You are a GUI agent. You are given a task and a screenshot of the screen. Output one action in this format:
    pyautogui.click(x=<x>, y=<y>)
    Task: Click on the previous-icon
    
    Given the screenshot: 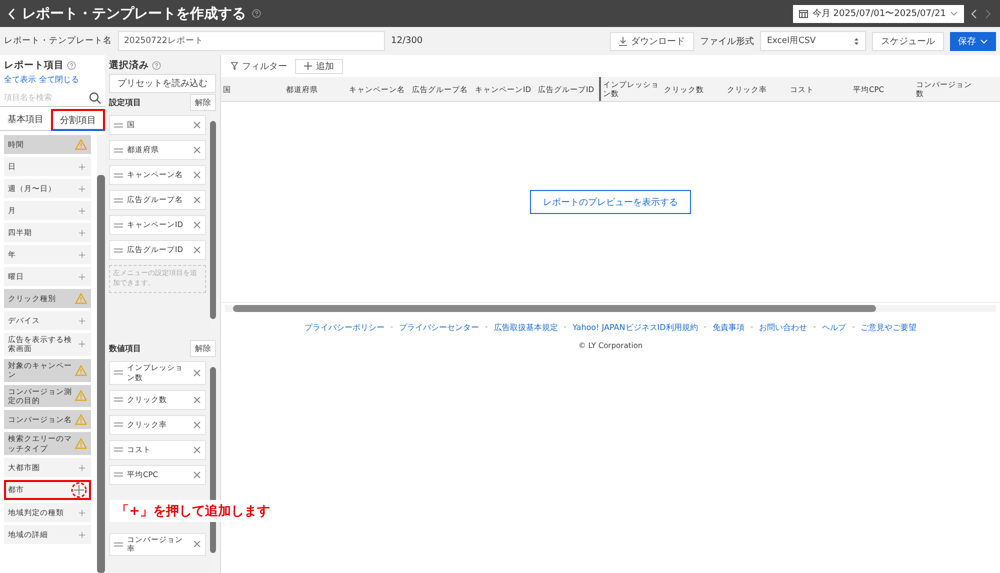 What is the action you would take?
    pyautogui.click(x=974, y=13)
    